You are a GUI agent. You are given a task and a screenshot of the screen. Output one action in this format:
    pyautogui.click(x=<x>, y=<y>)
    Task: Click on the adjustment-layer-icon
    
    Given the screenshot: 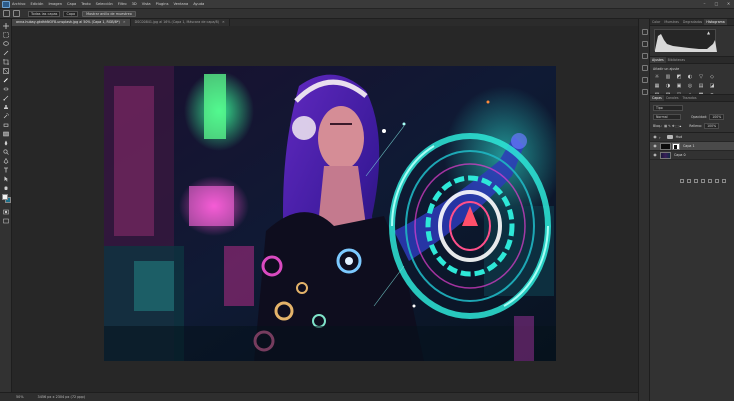 What is the action you would take?
    pyautogui.click(x=703, y=181)
    